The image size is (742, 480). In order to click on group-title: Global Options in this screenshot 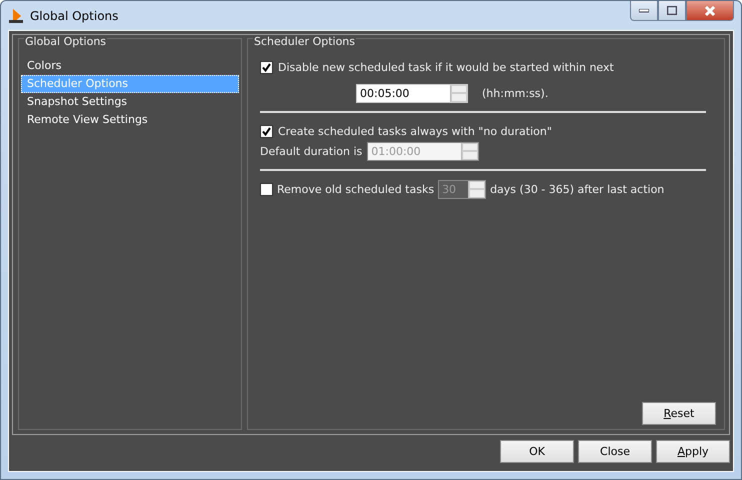, I will do `click(66, 41)`.